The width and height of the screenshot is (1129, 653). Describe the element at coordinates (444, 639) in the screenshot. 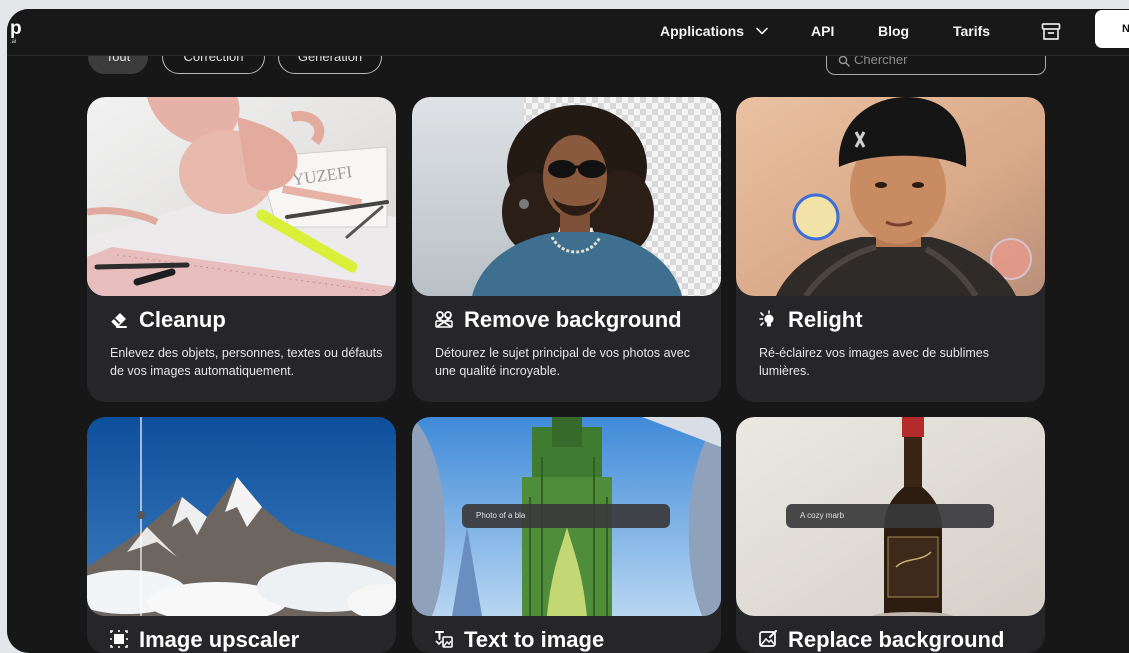

I see `text-to-image-icon` at that location.